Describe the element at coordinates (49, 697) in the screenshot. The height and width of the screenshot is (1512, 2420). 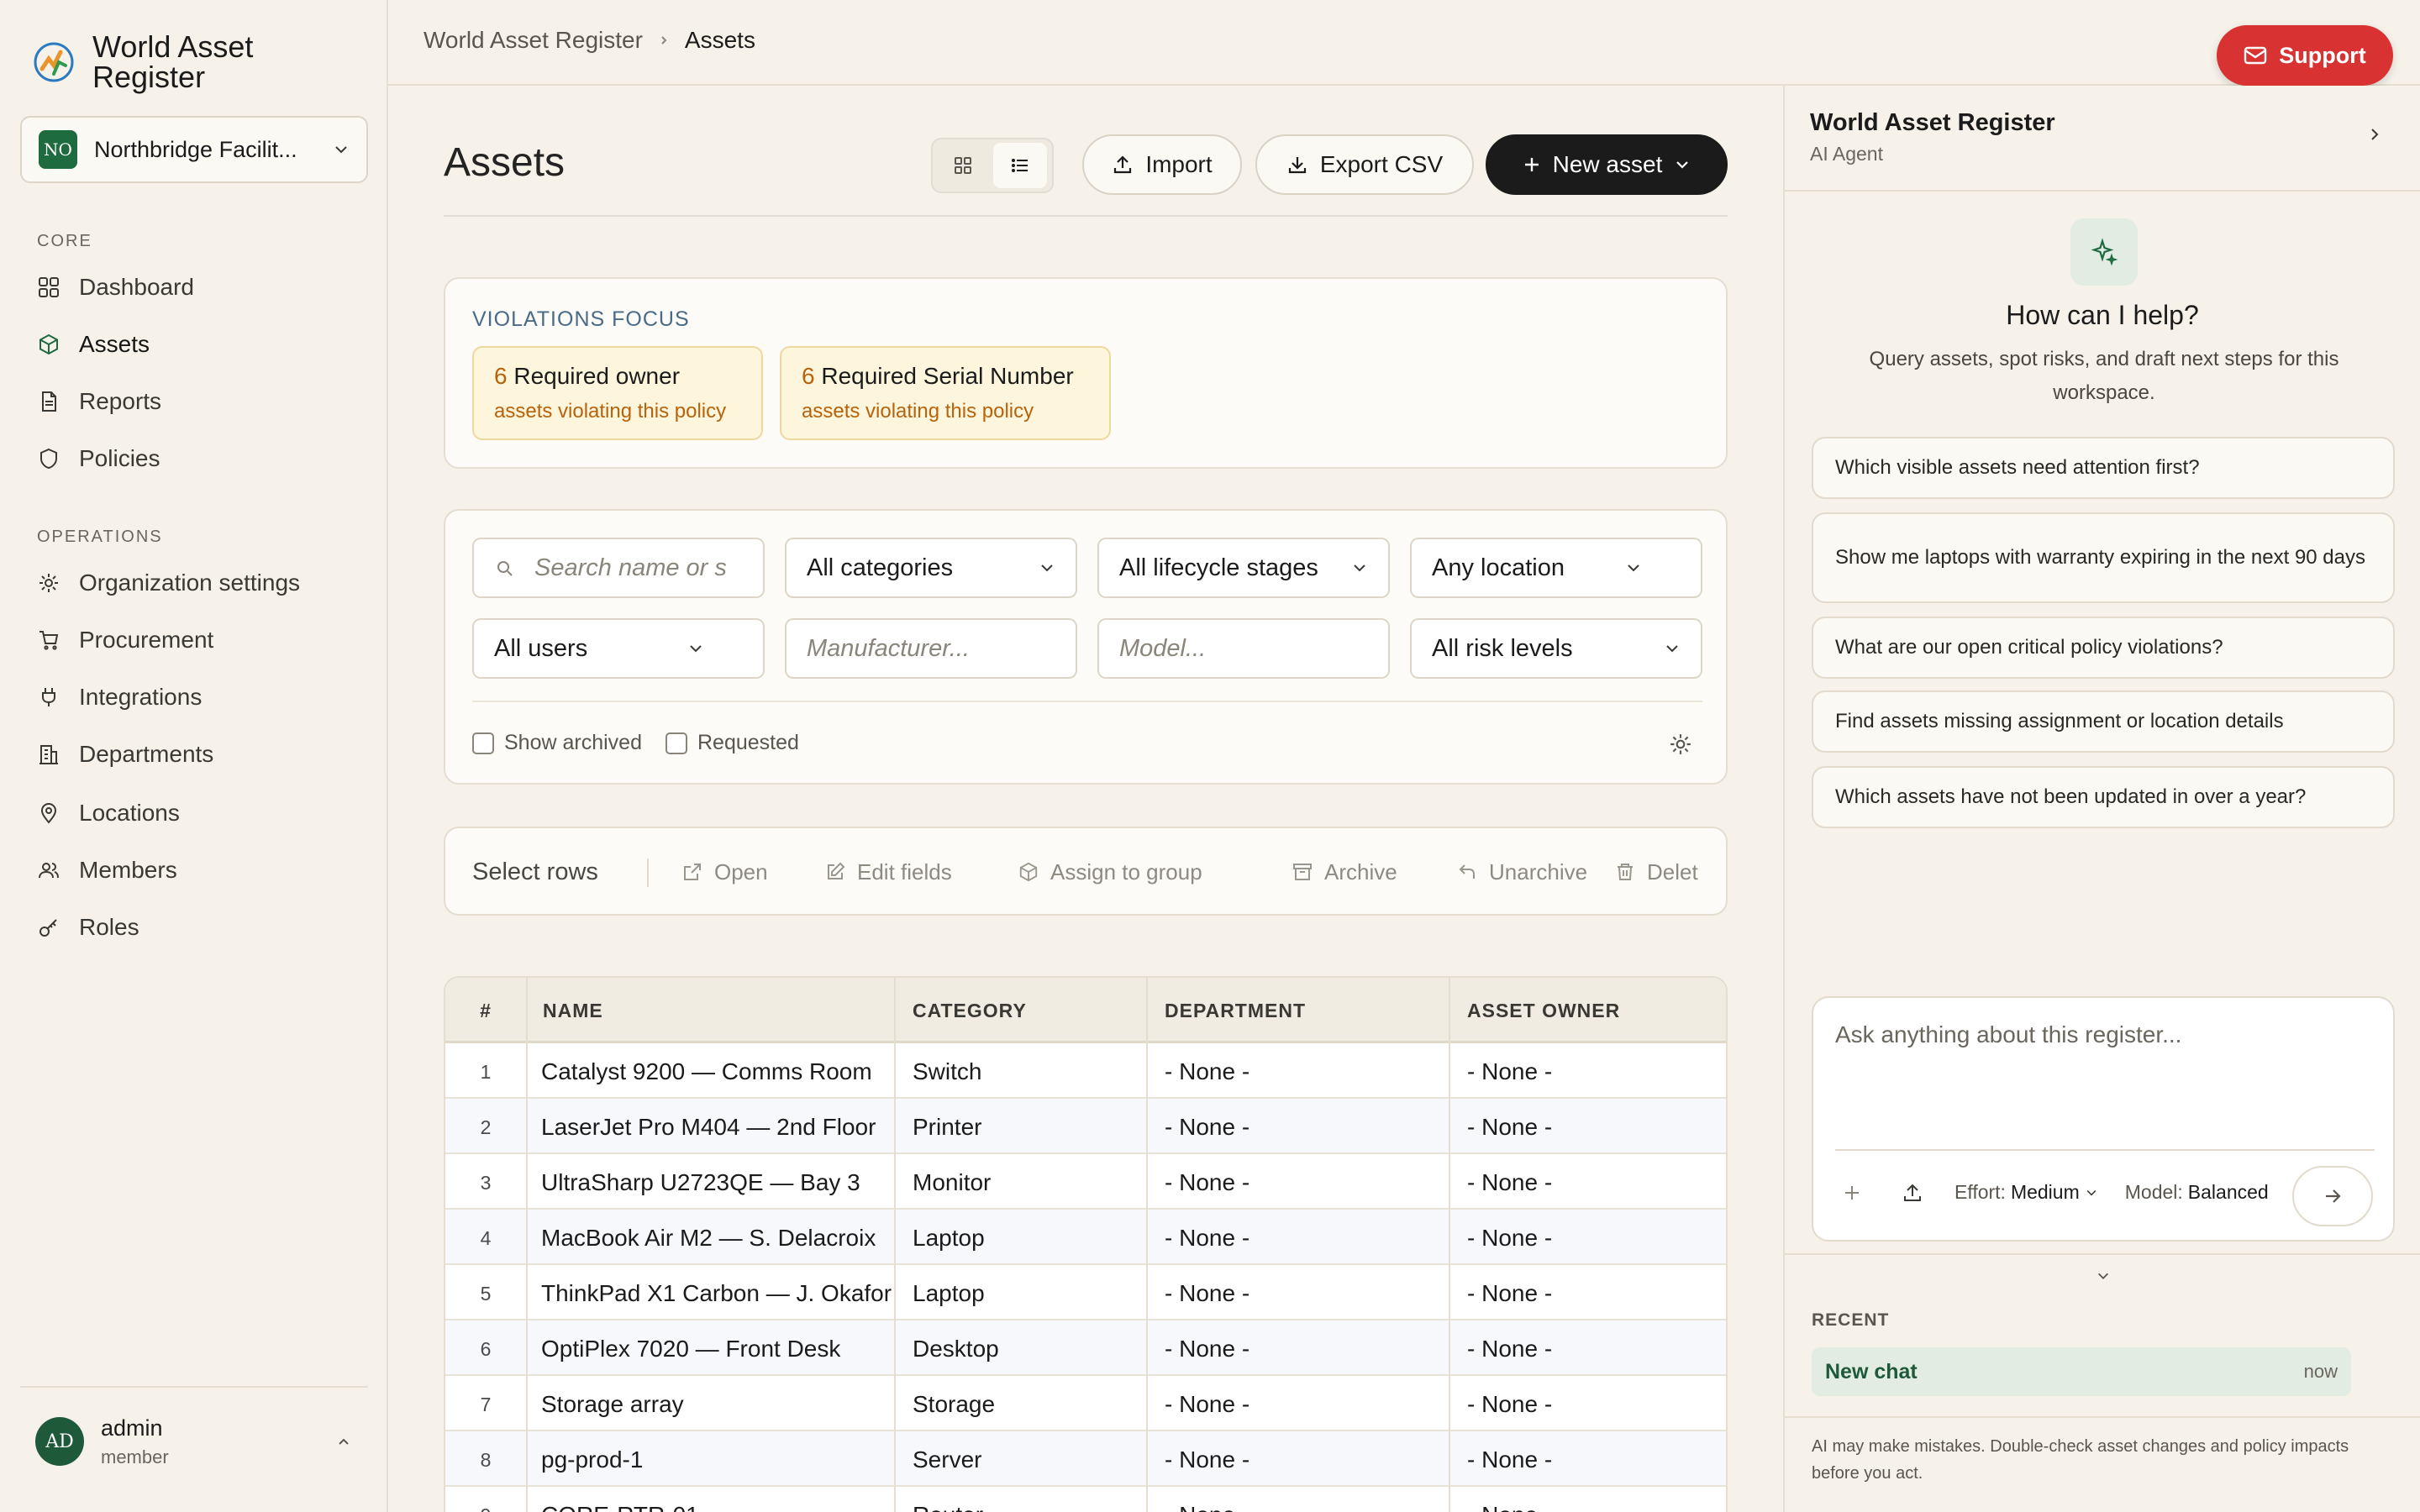
I see `plug-icon` at that location.